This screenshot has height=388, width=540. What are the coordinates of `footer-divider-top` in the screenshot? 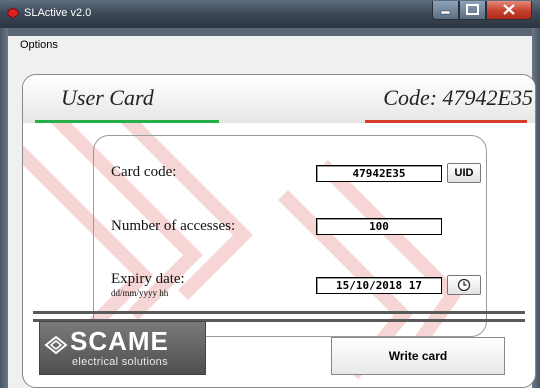 It's located at (279, 312).